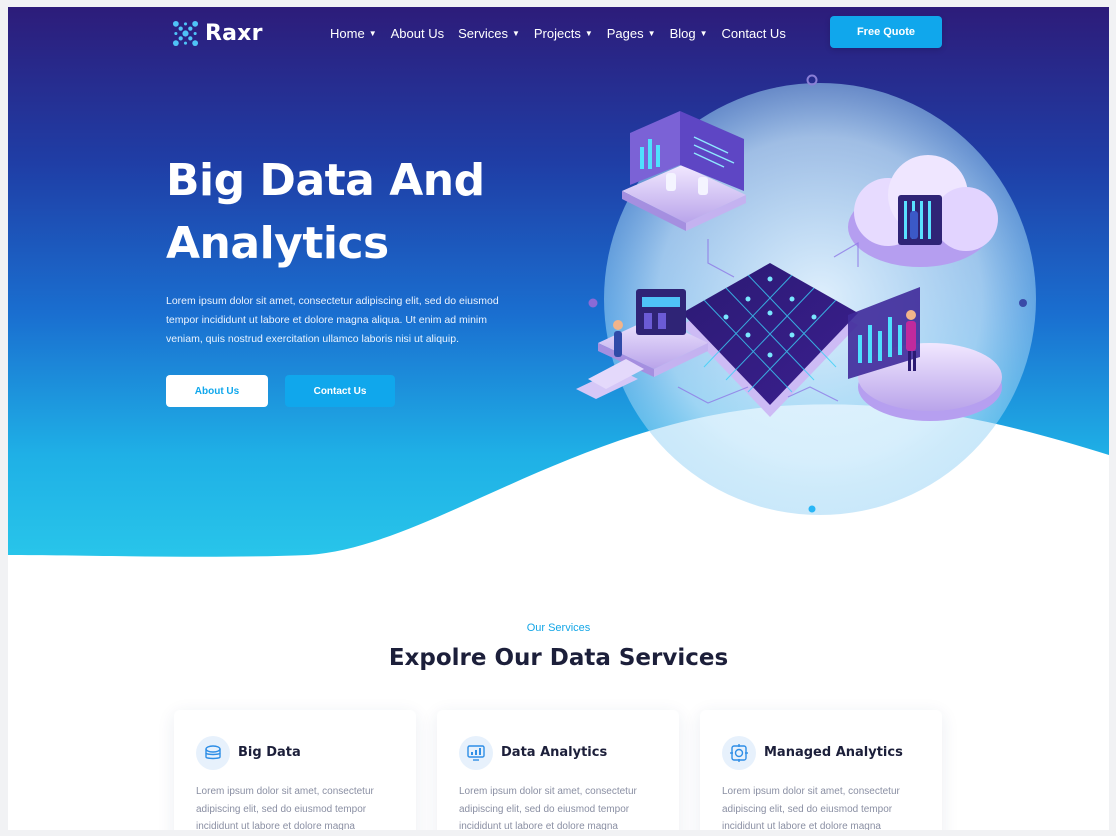 Image resolution: width=1116 pixels, height=836 pixels. I want to click on free-quote-button: Free Quote, so click(886, 32).